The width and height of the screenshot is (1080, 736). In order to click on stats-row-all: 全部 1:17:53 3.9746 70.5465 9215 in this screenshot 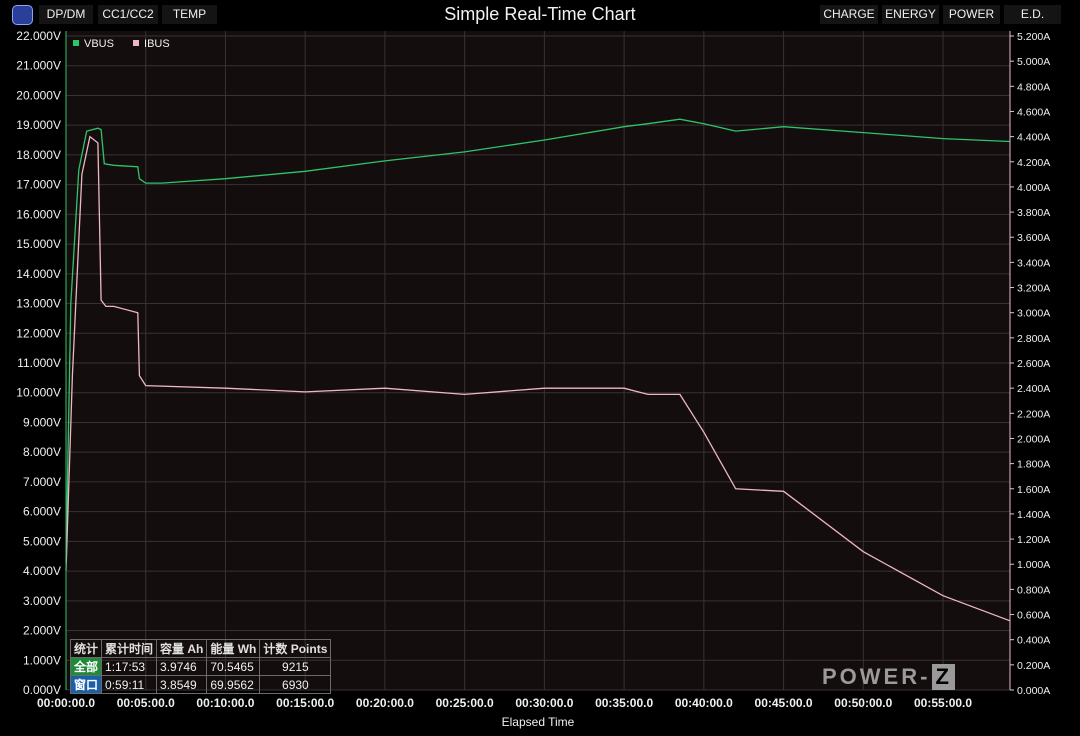, I will do `click(200, 666)`.